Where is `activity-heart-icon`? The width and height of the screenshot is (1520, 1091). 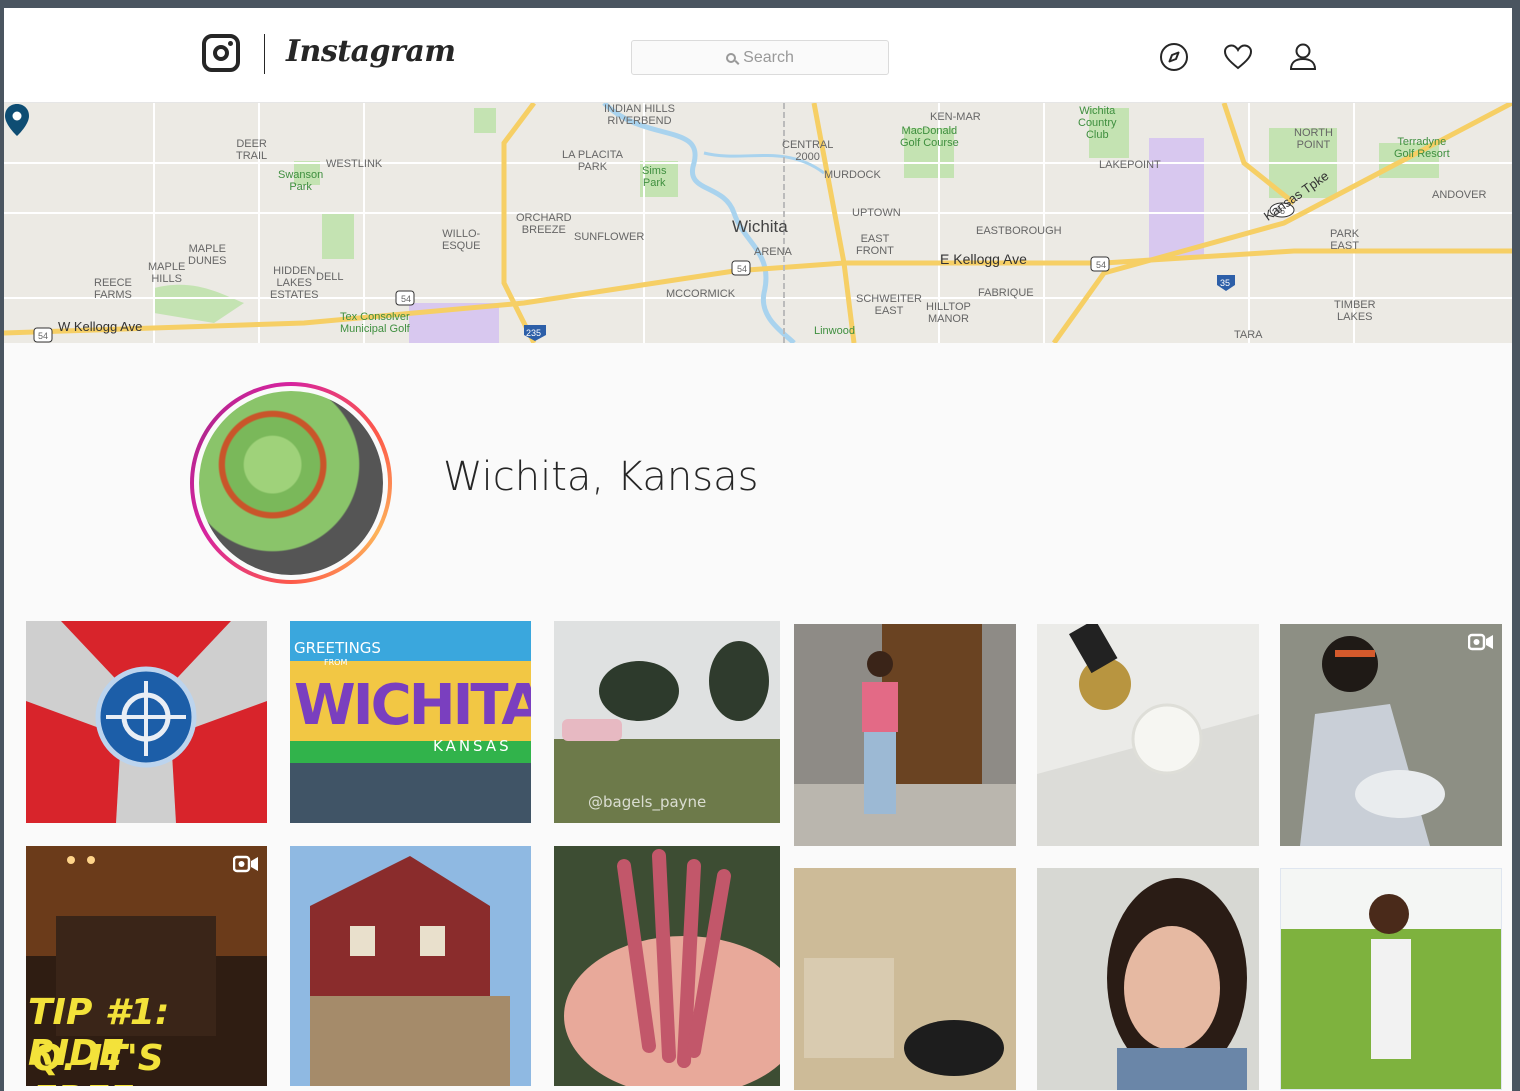
activity-heart-icon is located at coordinates (1238, 57).